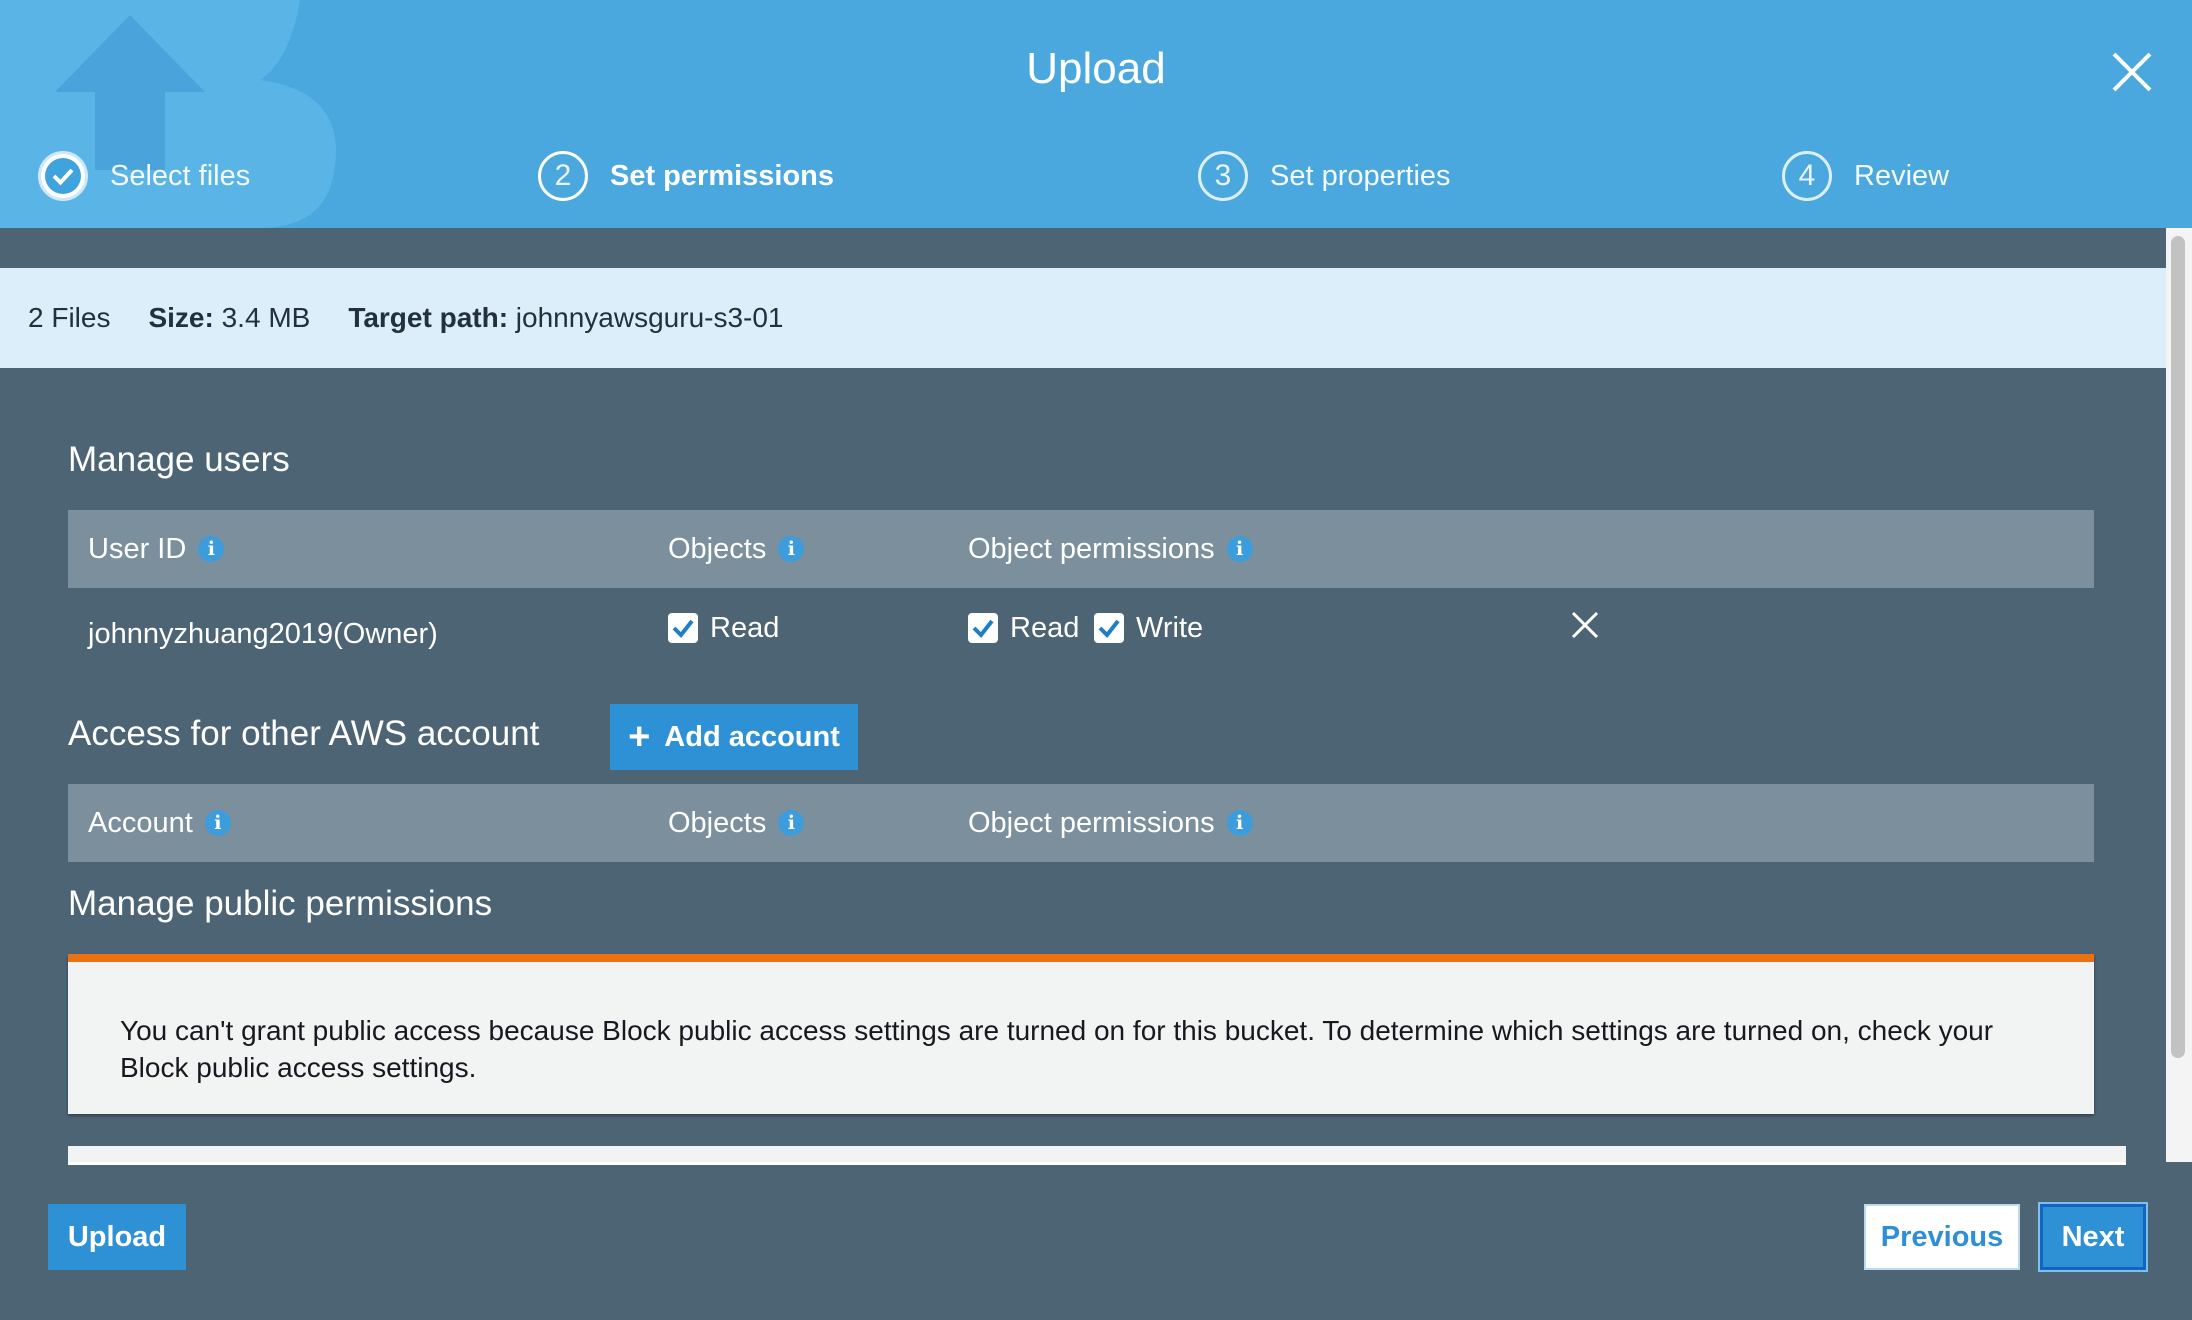 The height and width of the screenshot is (1320, 2192). I want to click on next-button: Next, so click(2093, 1237).